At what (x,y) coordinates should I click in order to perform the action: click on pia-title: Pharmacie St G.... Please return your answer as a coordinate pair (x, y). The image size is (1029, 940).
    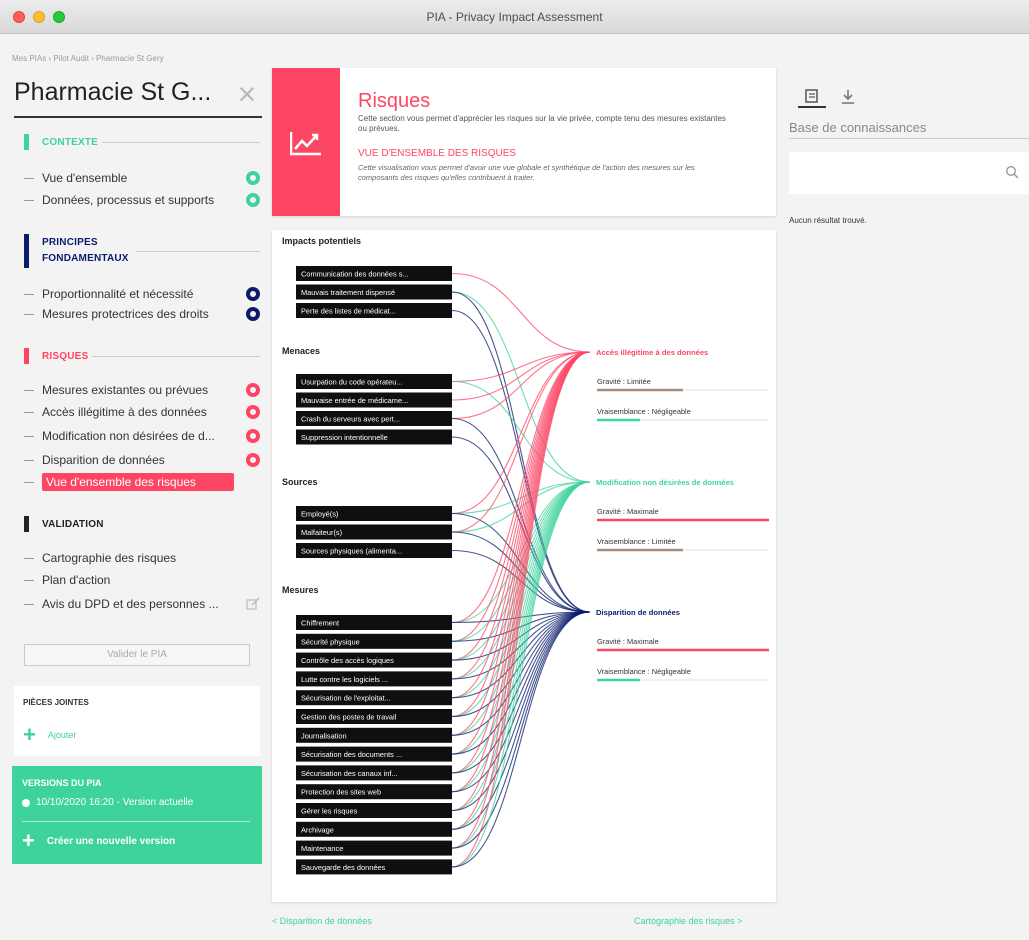
    Looking at the image, I should click on (113, 92).